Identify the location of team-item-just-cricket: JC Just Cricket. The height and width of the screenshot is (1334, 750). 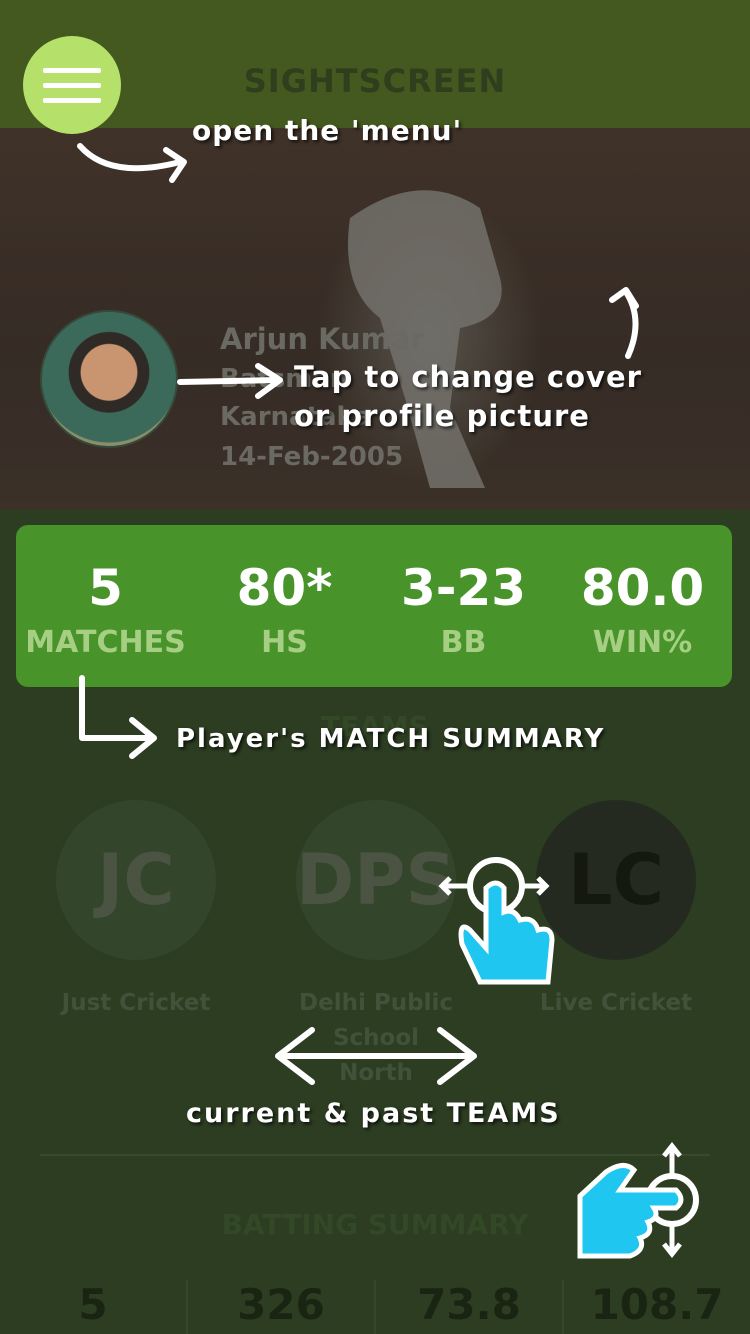
(136, 910).